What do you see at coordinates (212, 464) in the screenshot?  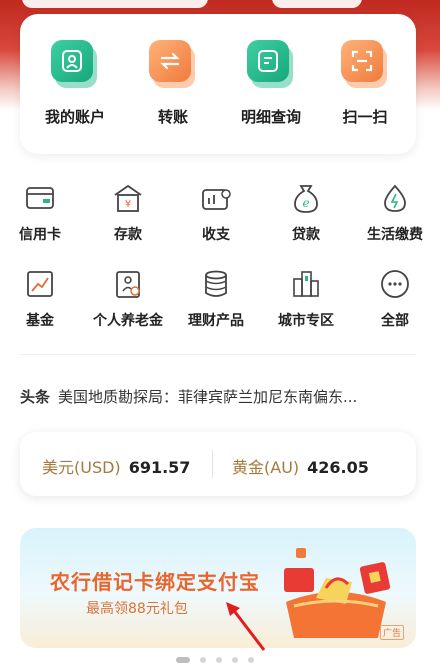 I see `rate-separator` at bounding box center [212, 464].